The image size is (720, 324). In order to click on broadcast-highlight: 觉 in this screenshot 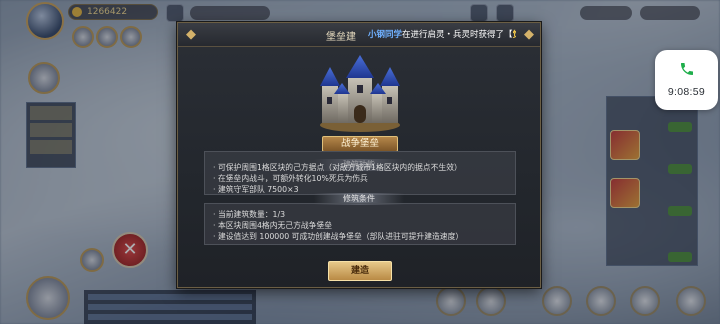, I will do `click(514, 35)`.